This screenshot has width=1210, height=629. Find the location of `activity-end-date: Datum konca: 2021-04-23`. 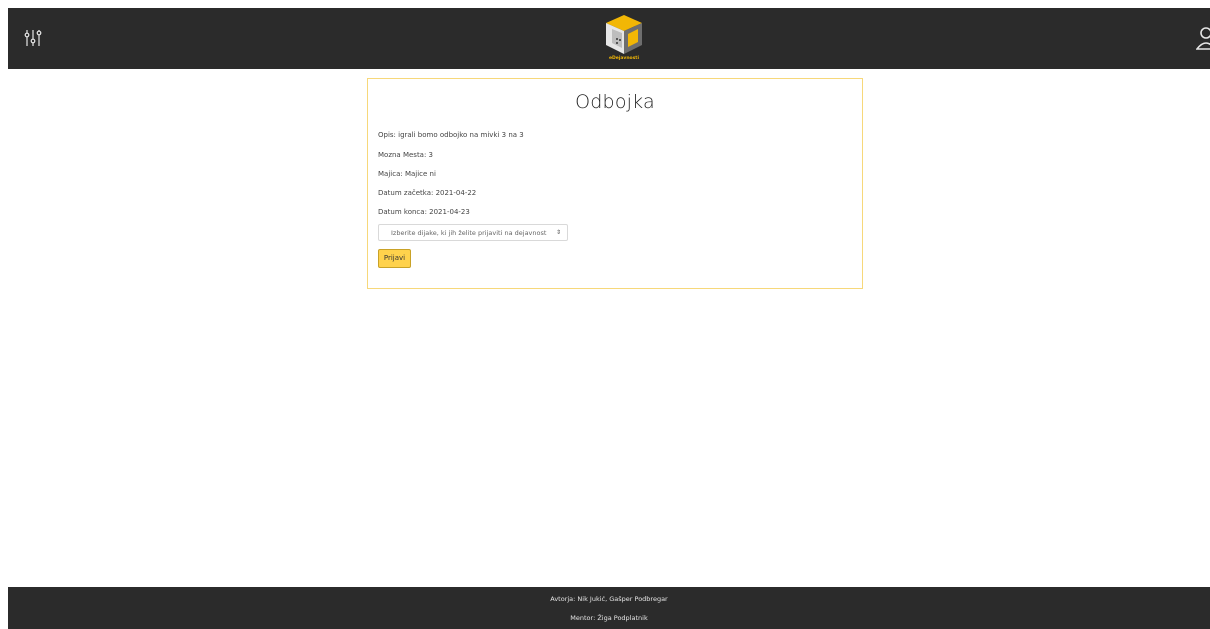

activity-end-date: Datum konca: 2021-04-23 is located at coordinates (424, 212).